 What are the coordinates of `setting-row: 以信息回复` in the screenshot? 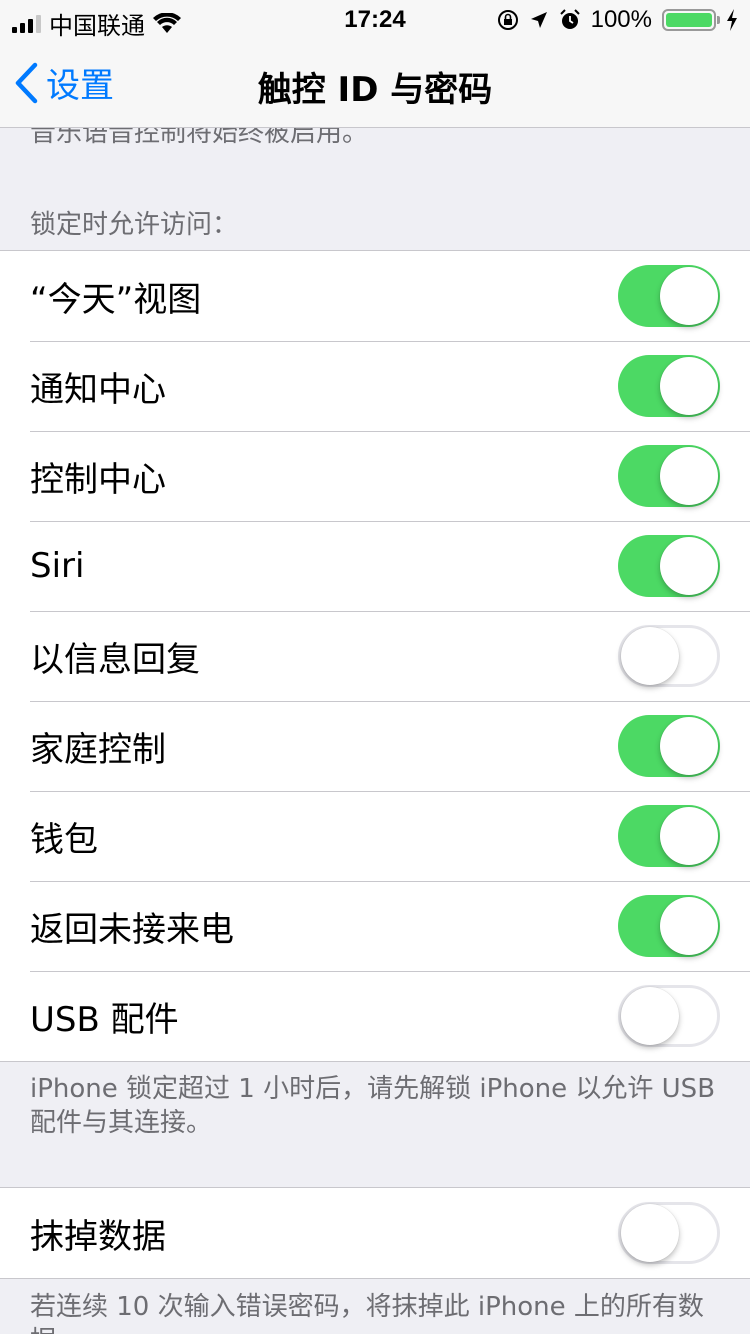 It's located at (375, 656).